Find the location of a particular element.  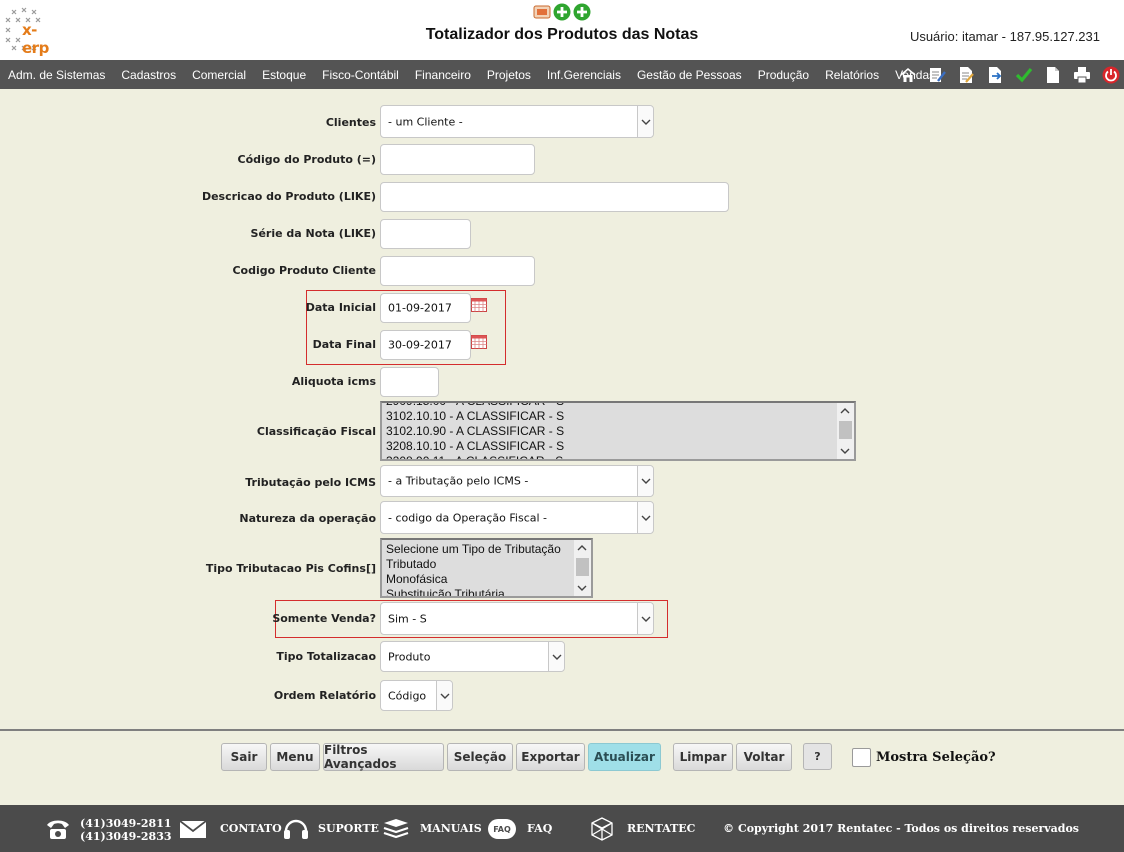

natureza-operacao-label: Natureza da operação is located at coordinates (307, 518).